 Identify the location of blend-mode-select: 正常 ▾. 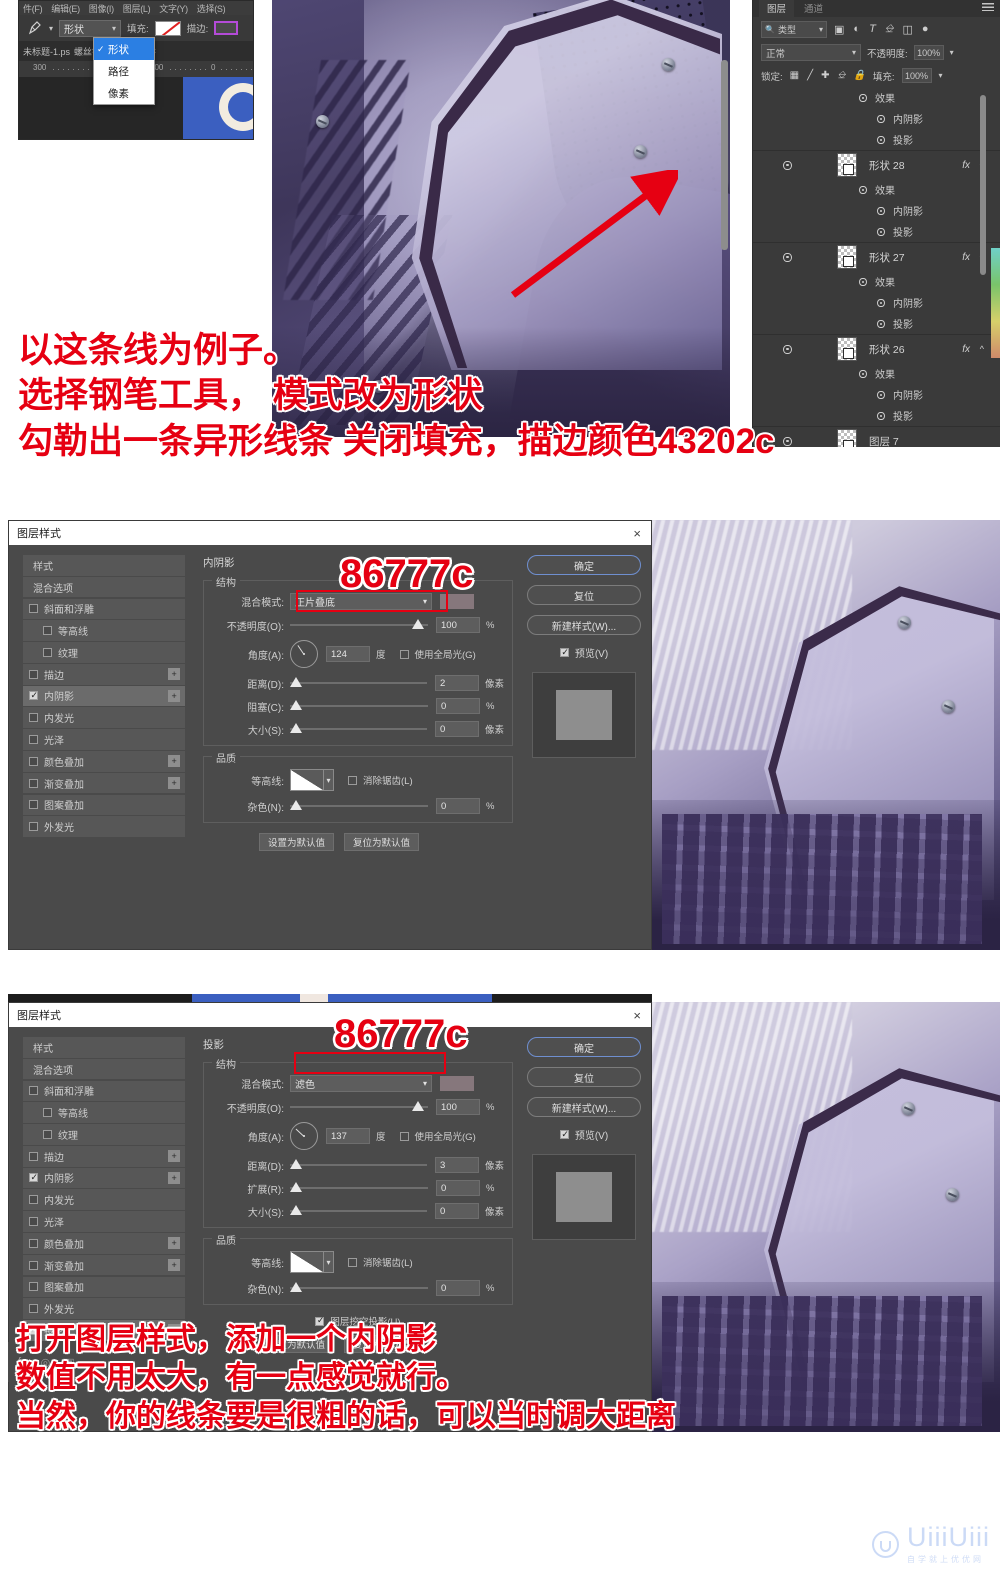
(811, 52).